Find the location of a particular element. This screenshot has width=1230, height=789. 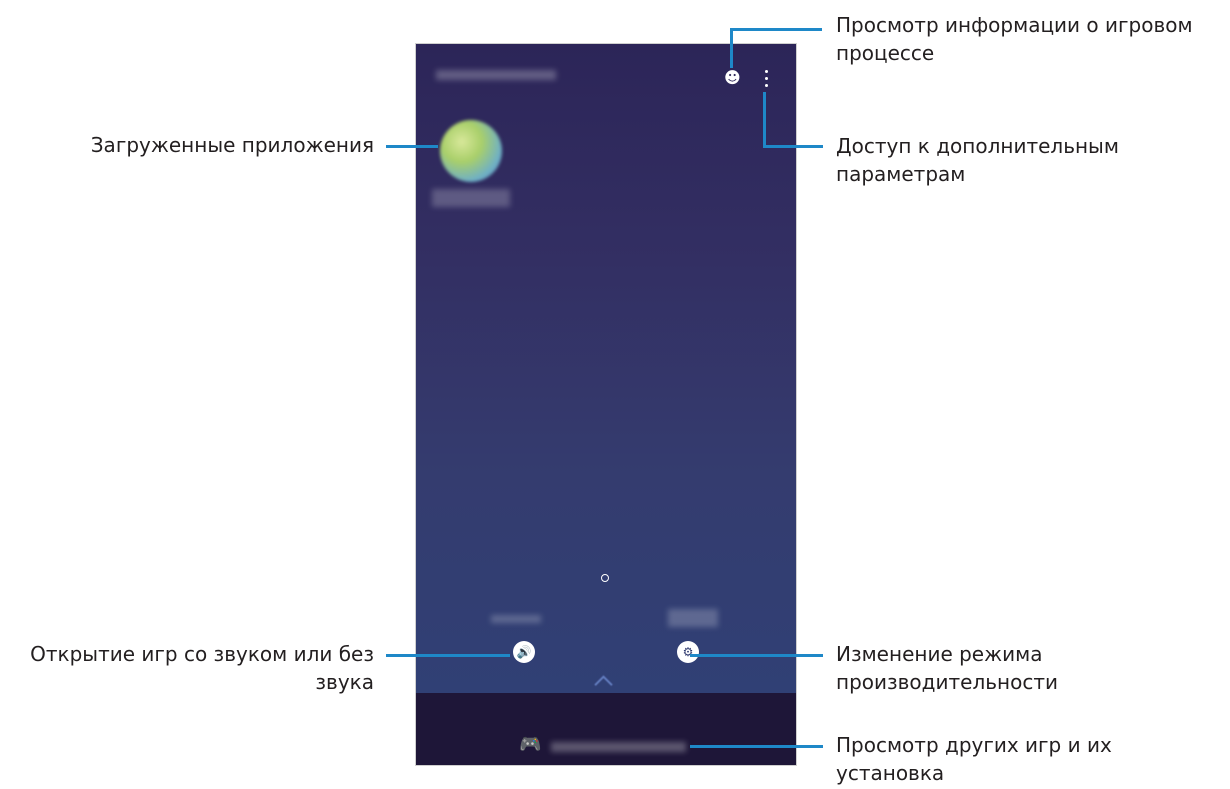

callout-line-mute is located at coordinates (448, 655).